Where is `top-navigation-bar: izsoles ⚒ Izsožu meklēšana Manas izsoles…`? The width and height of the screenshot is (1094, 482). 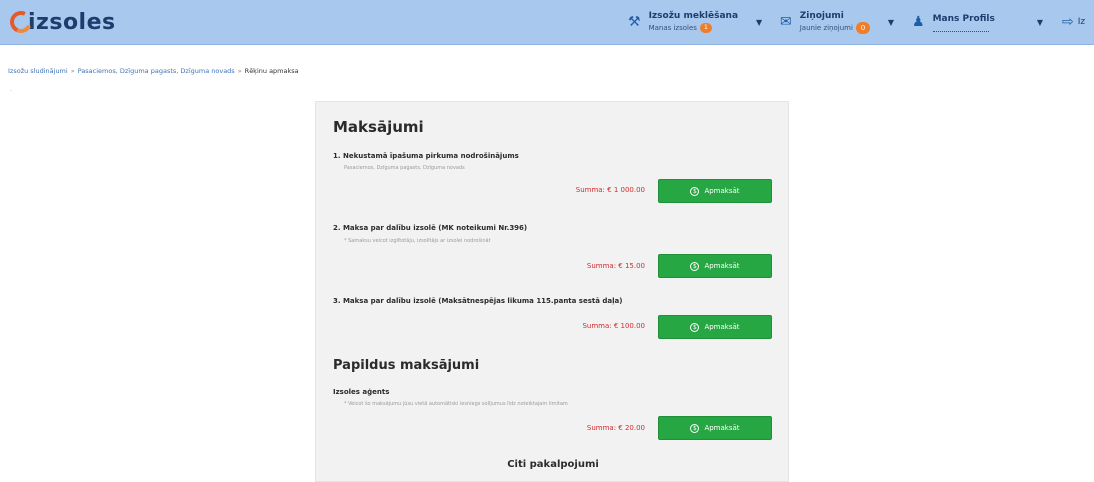
top-navigation-bar: izsoles ⚒ Izsožu meklēšana Manas izsoles… is located at coordinates (547, 22).